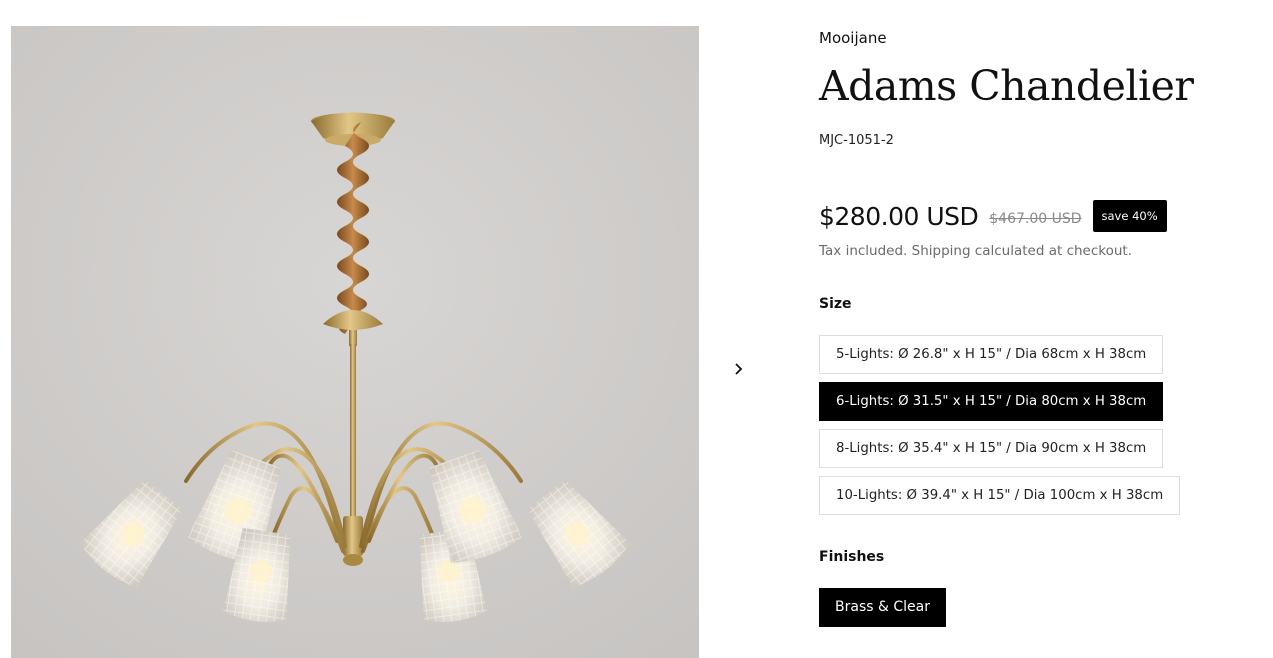  What do you see at coordinates (1035, 218) in the screenshot?
I see `compare-price: $467.00 USD` at bounding box center [1035, 218].